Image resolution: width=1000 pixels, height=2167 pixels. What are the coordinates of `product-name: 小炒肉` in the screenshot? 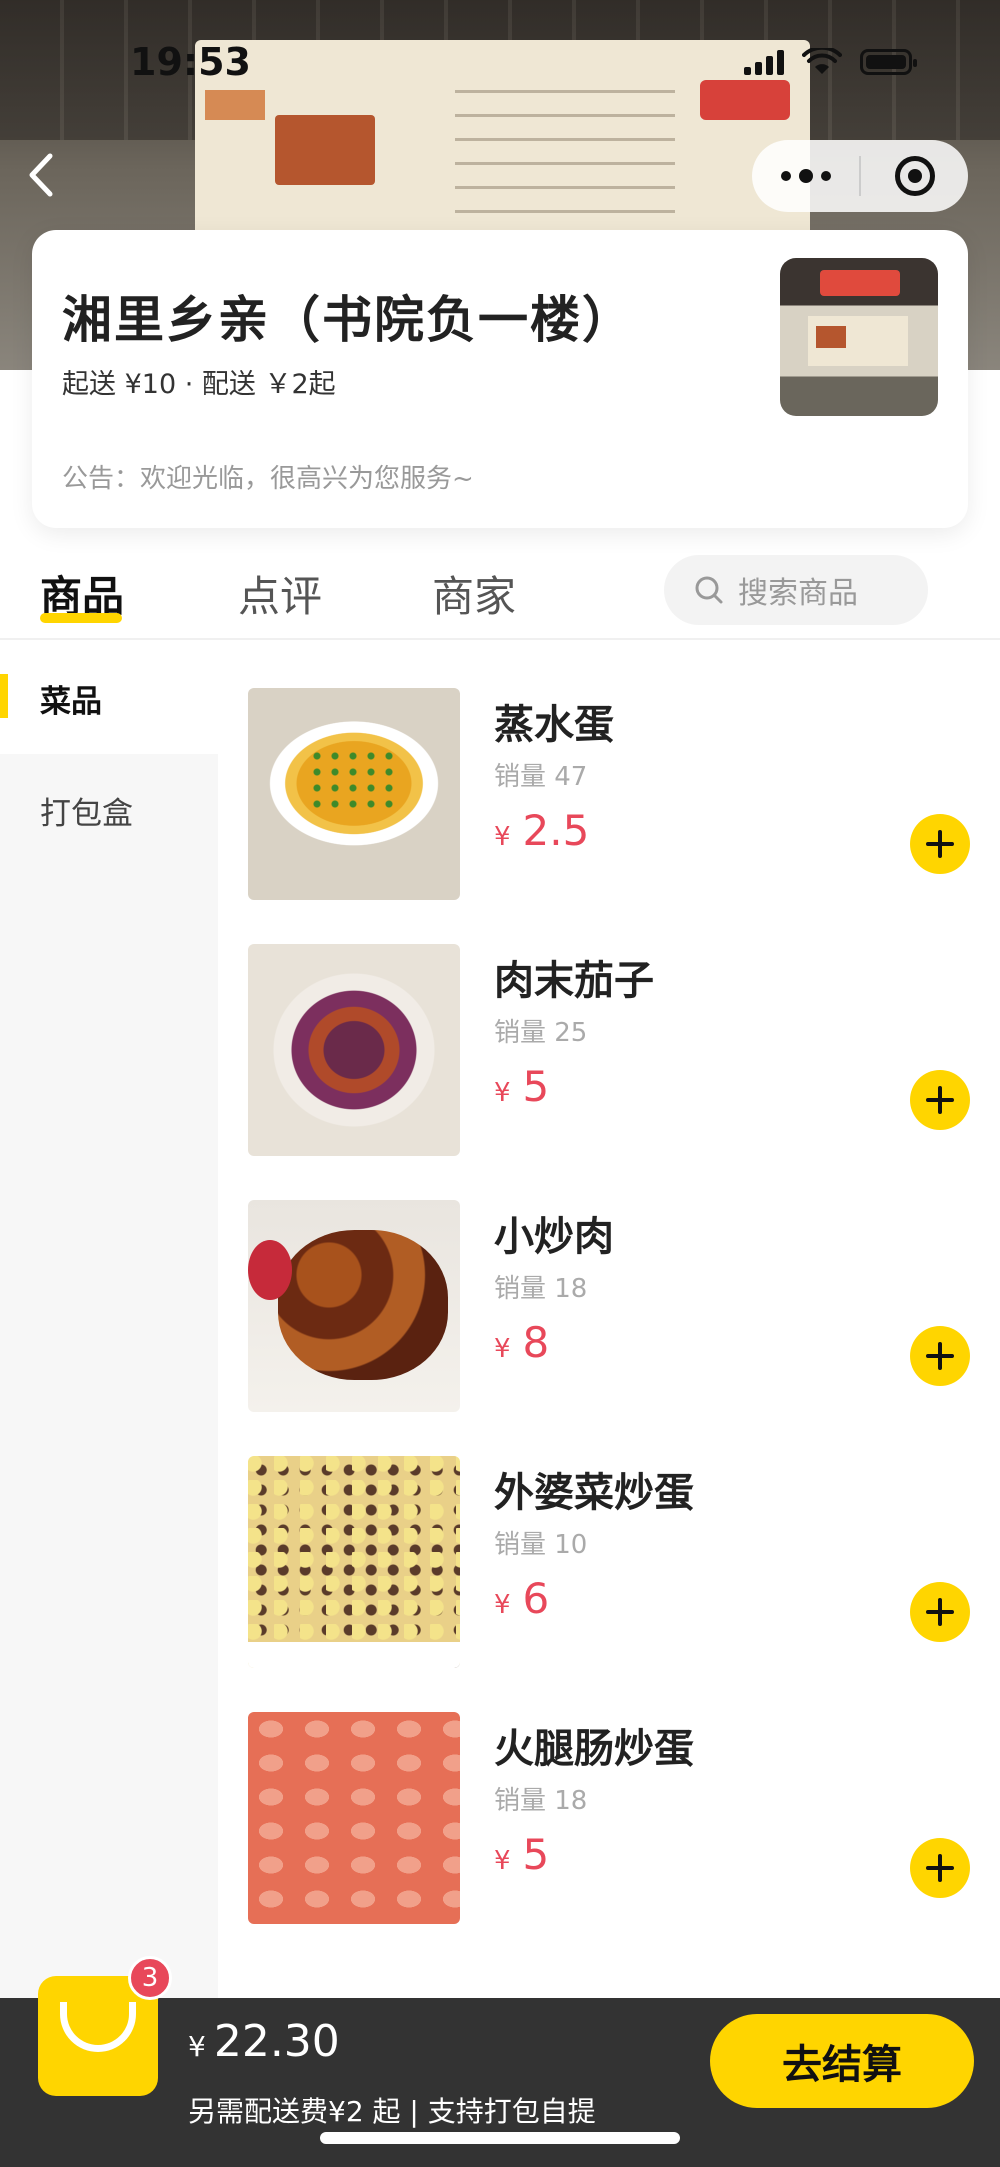 It's located at (554, 1237).